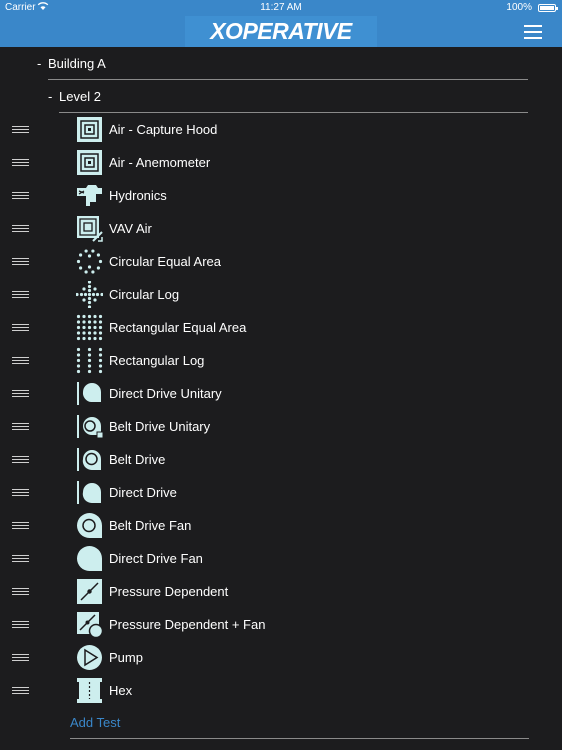 The width and height of the screenshot is (562, 750). Describe the element at coordinates (89, 558) in the screenshot. I see `direct-drive-fan-icon` at that location.